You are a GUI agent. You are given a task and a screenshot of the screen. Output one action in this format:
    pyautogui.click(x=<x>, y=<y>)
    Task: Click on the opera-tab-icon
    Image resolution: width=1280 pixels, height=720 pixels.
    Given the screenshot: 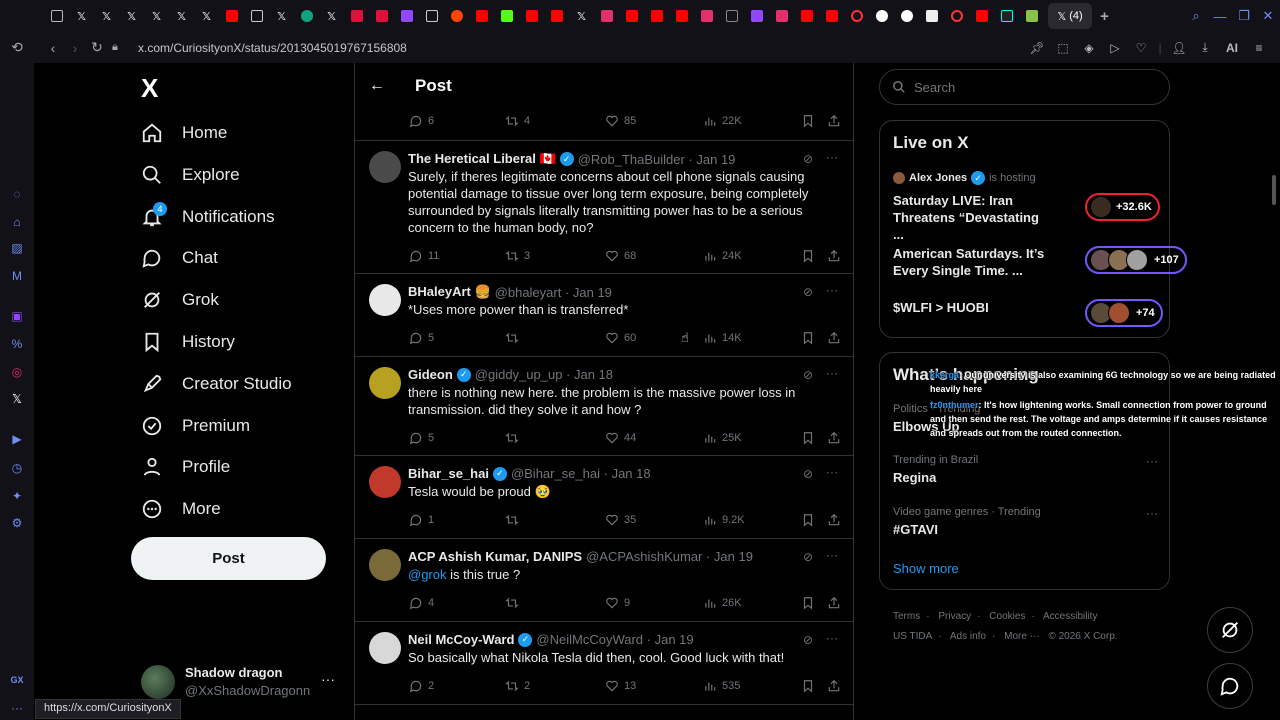 What is the action you would take?
    pyautogui.click(x=956, y=16)
    